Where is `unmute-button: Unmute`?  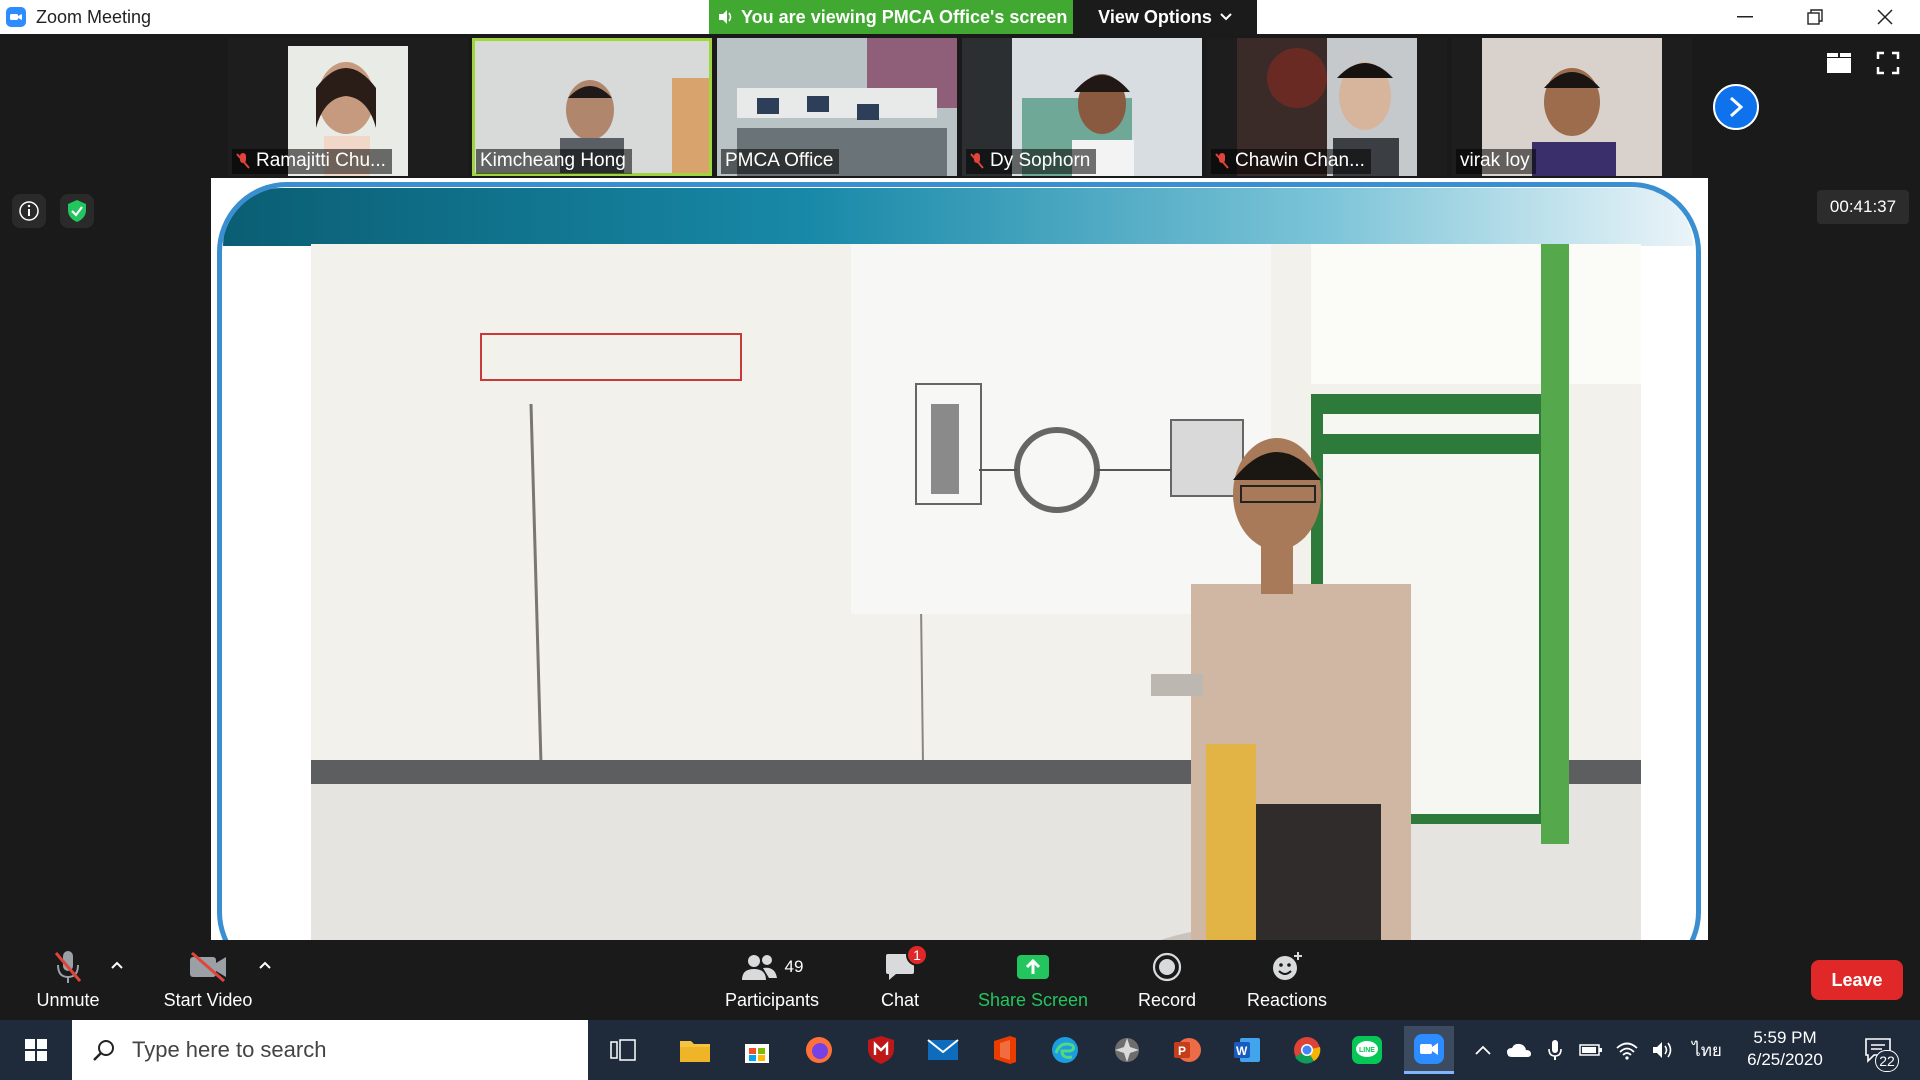
unmute-button: Unmute is located at coordinates (68, 981).